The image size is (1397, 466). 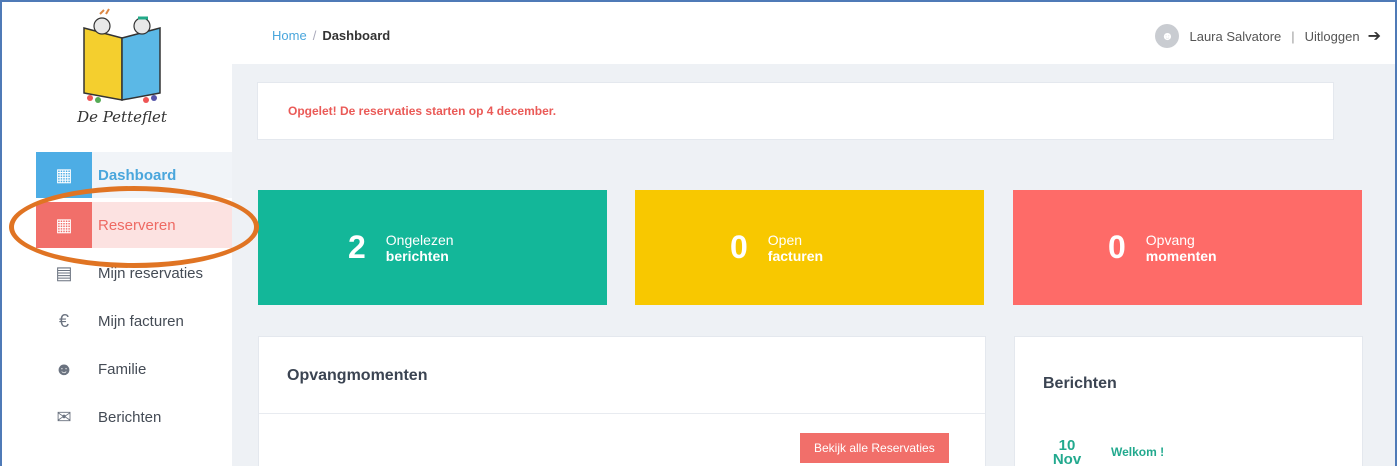 I want to click on annotation-ellipse, so click(x=134, y=227).